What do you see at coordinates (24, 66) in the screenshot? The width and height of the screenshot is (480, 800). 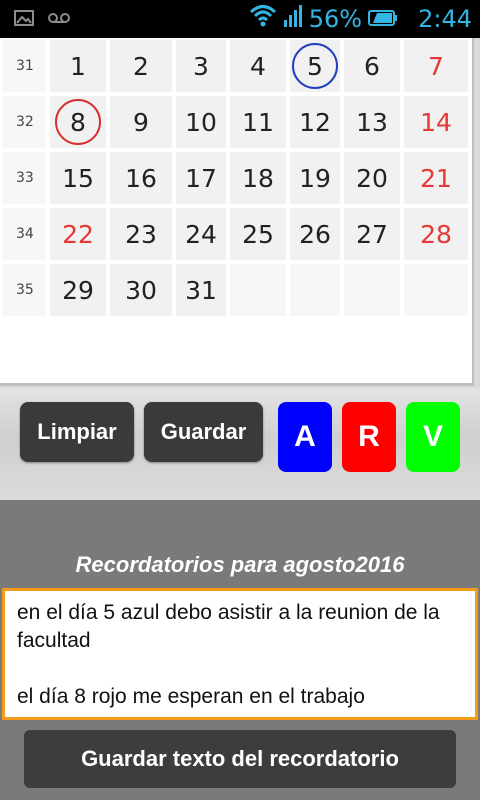 I see `week-number: 31` at bounding box center [24, 66].